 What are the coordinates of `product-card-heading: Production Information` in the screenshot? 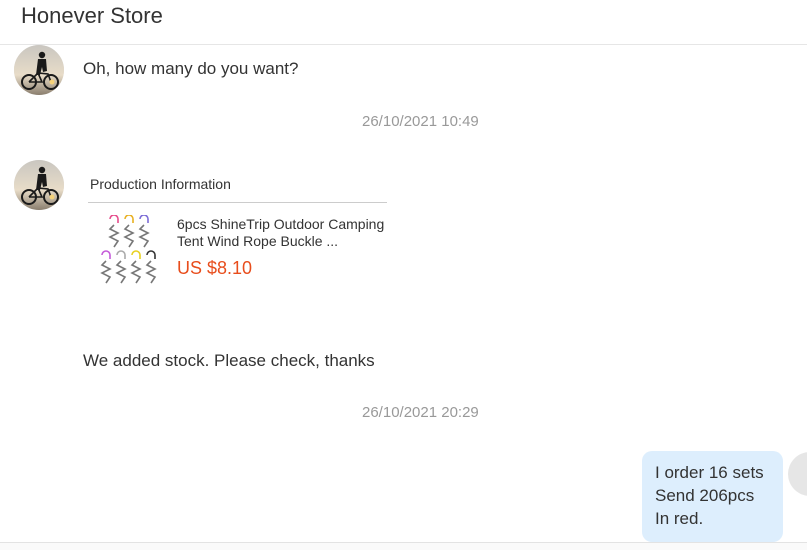 It's located at (160, 184).